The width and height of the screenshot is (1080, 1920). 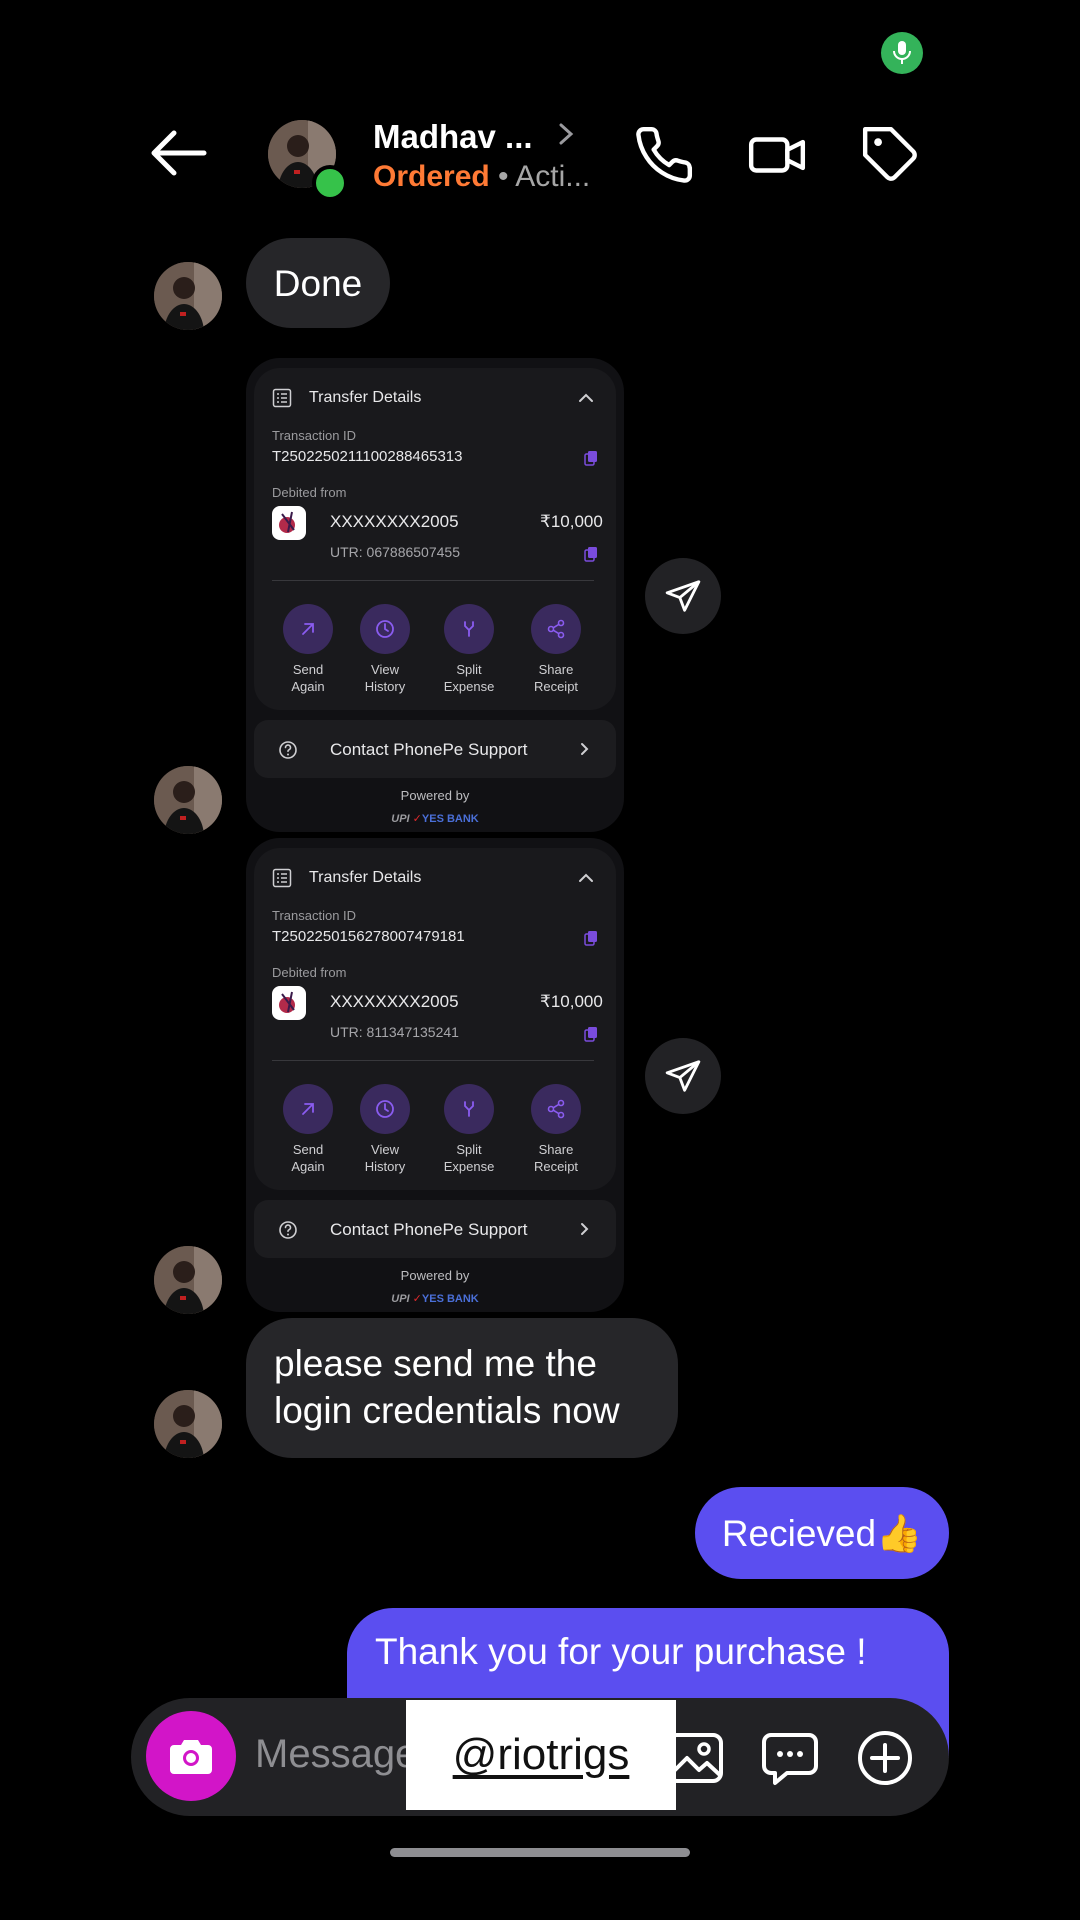 What do you see at coordinates (469, 1158) in the screenshot?
I see `split-expense-label: Split Expense` at bounding box center [469, 1158].